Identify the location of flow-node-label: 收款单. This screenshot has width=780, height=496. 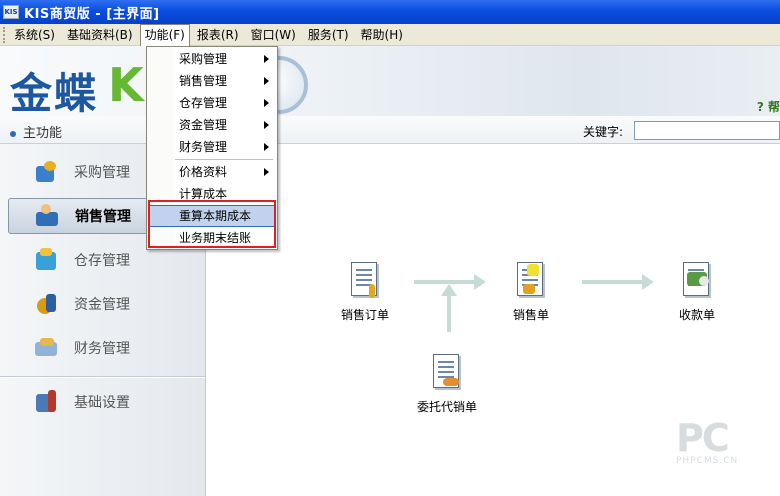
(696, 315).